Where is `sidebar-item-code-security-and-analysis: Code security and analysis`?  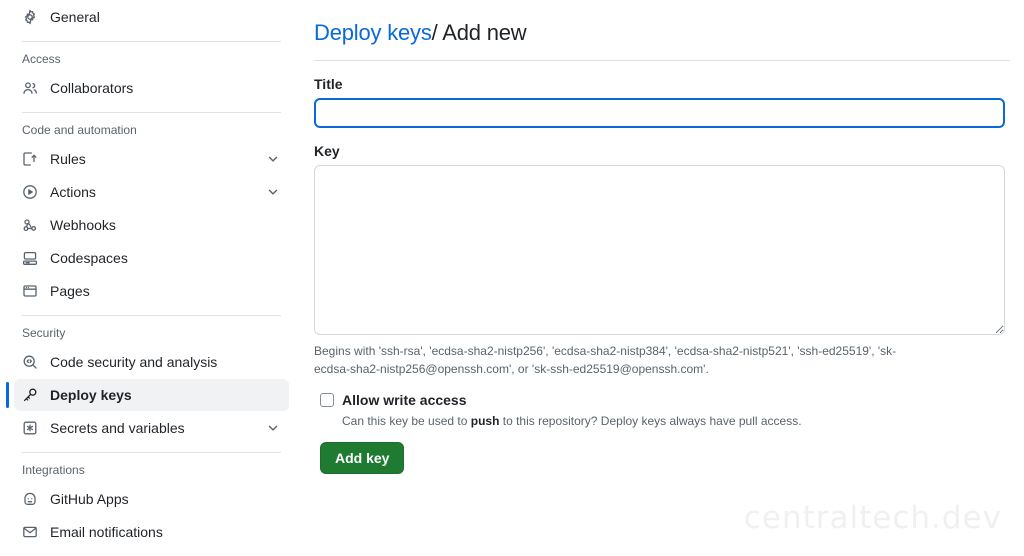 sidebar-item-code-security-and-analysis: Code security and analysis is located at coordinates (151, 362).